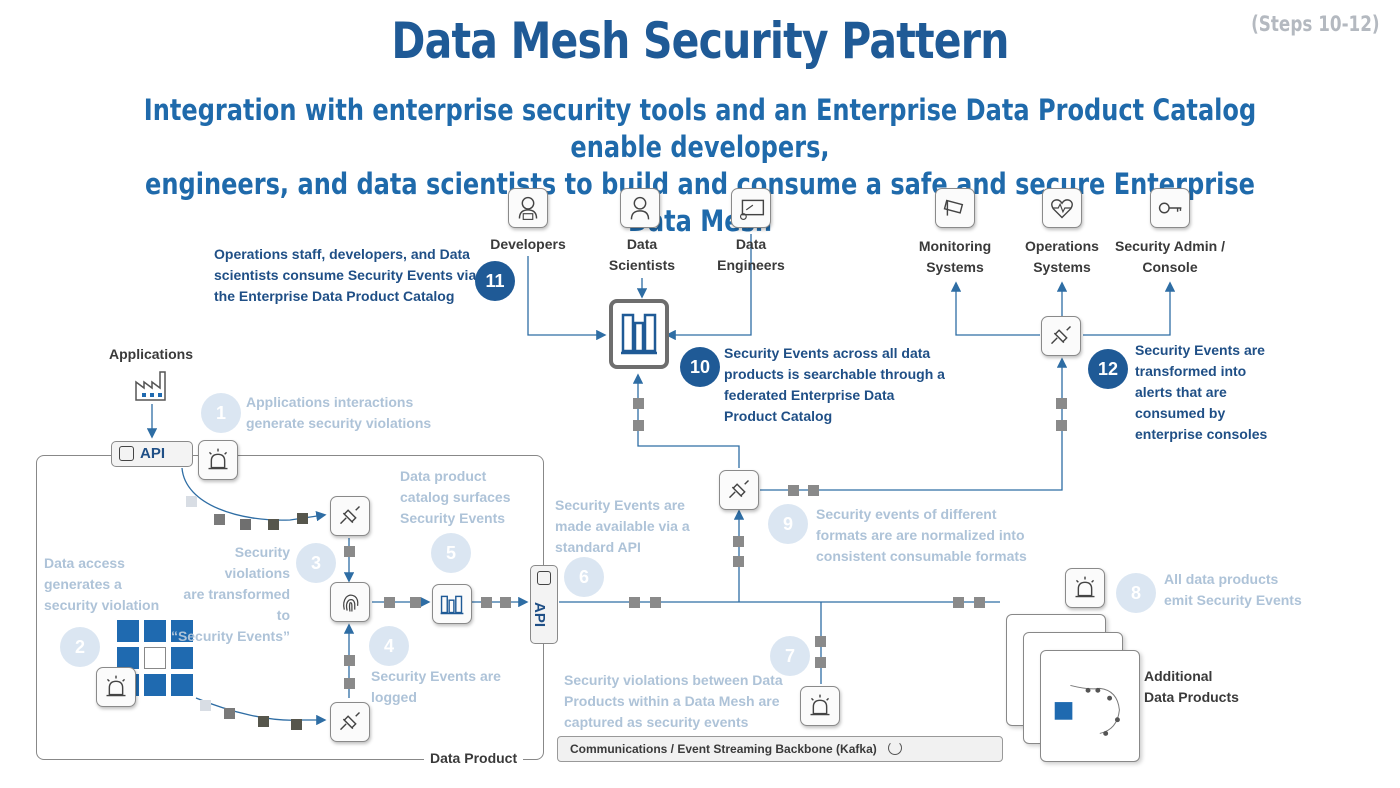  I want to click on fingerprint-icon, so click(350, 602).